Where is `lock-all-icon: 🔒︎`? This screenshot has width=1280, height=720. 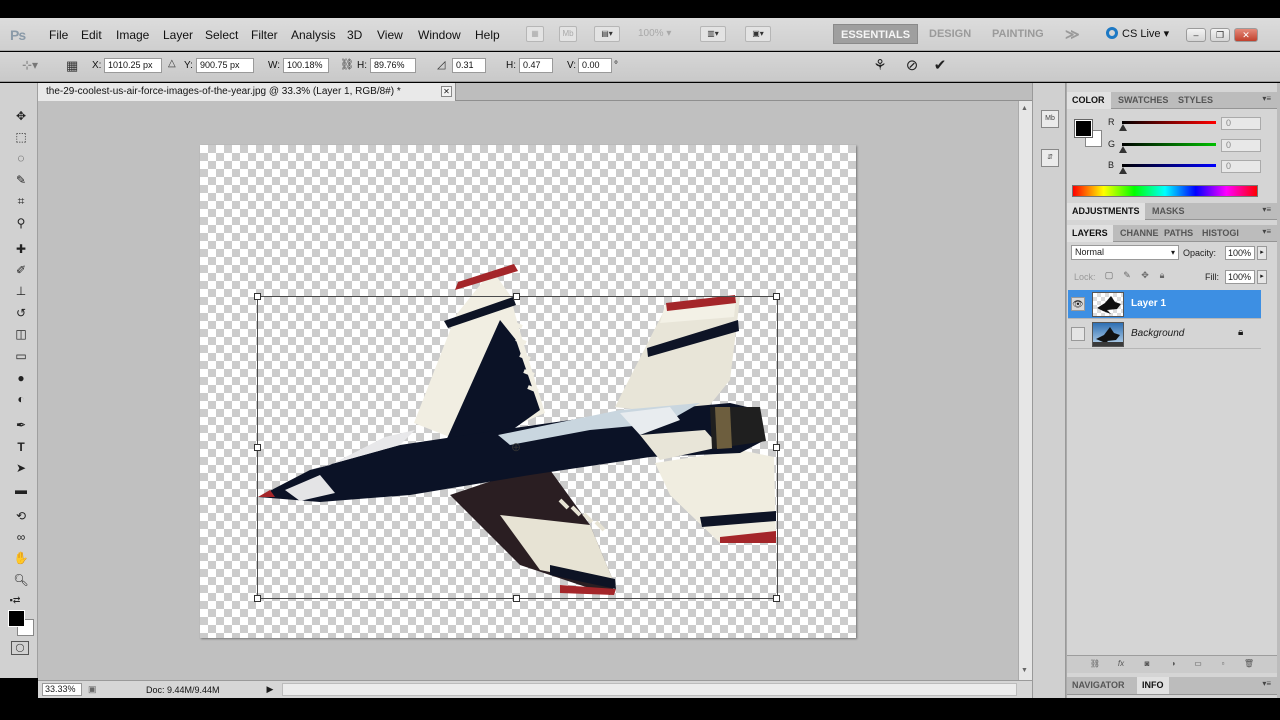 lock-all-icon: 🔒︎ is located at coordinates (1162, 276).